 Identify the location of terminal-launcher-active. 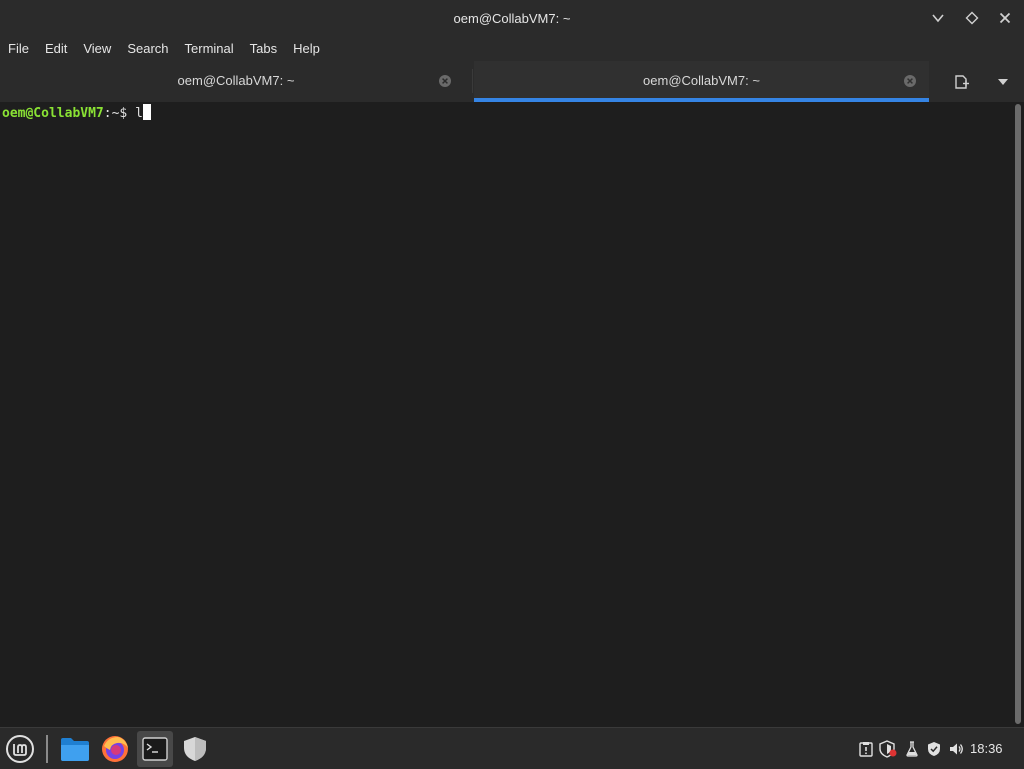
(155, 749).